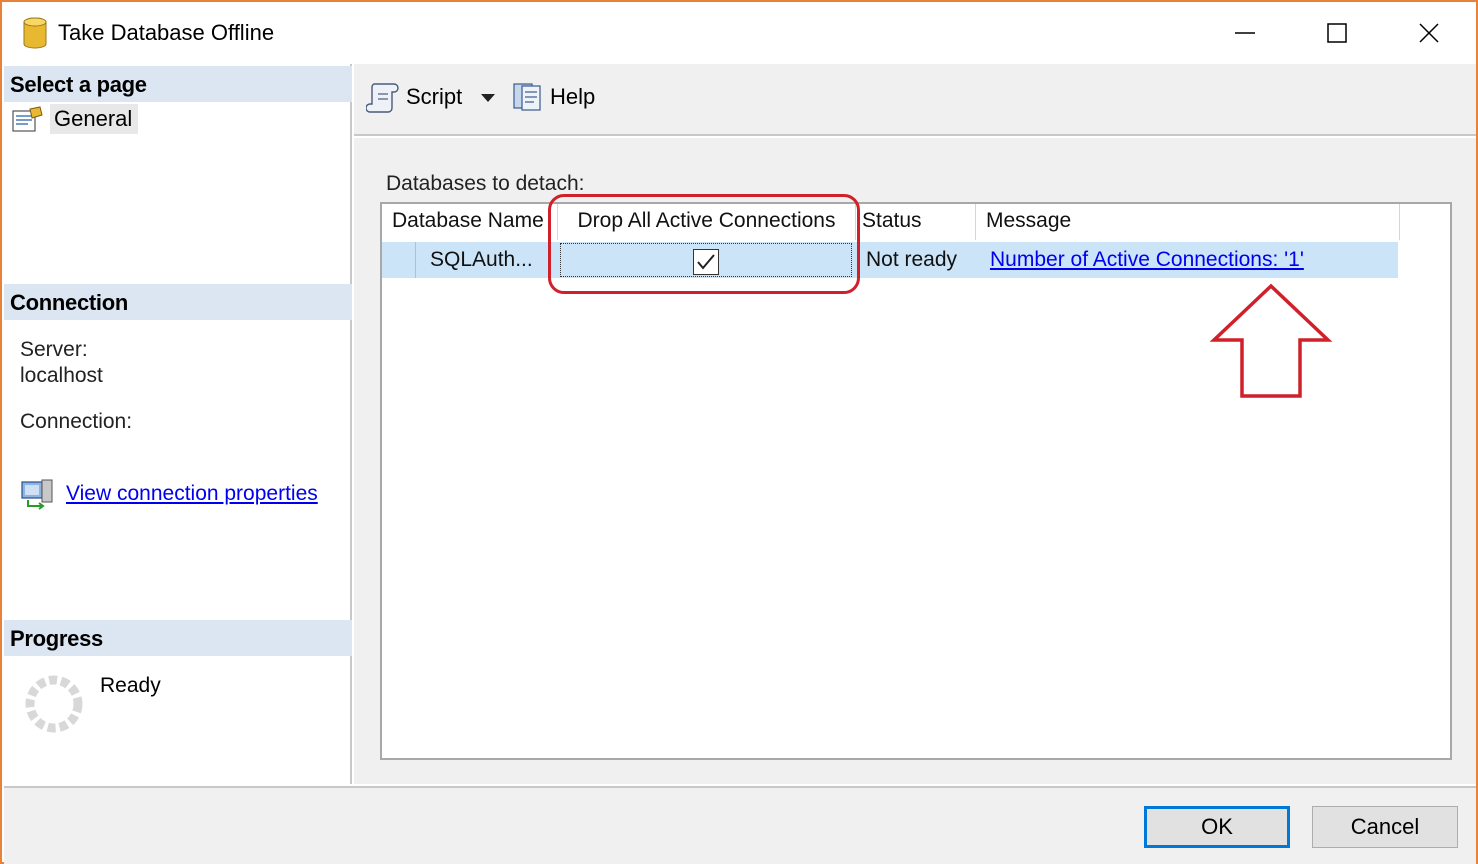 Image resolution: width=1478 pixels, height=864 pixels. What do you see at coordinates (130, 685) in the screenshot?
I see `progress-status: Ready` at bounding box center [130, 685].